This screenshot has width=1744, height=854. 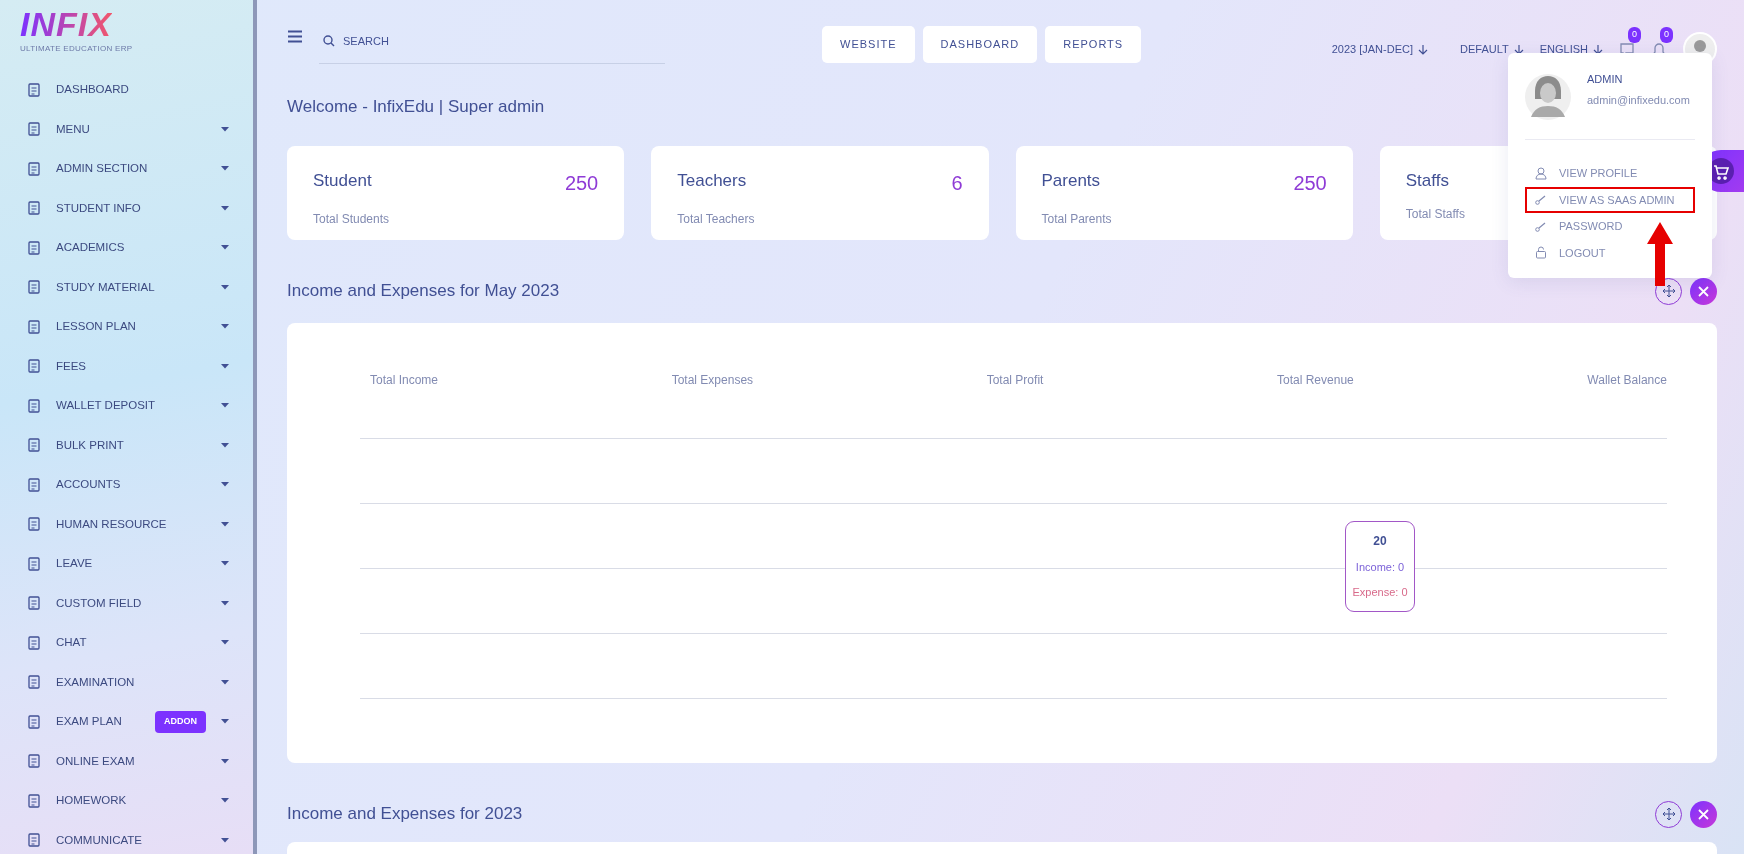 What do you see at coordinates (1571, 49) in the screenshot?
I see `dropdown-selector: ENGLISH` at bounding box center [1571, 49].